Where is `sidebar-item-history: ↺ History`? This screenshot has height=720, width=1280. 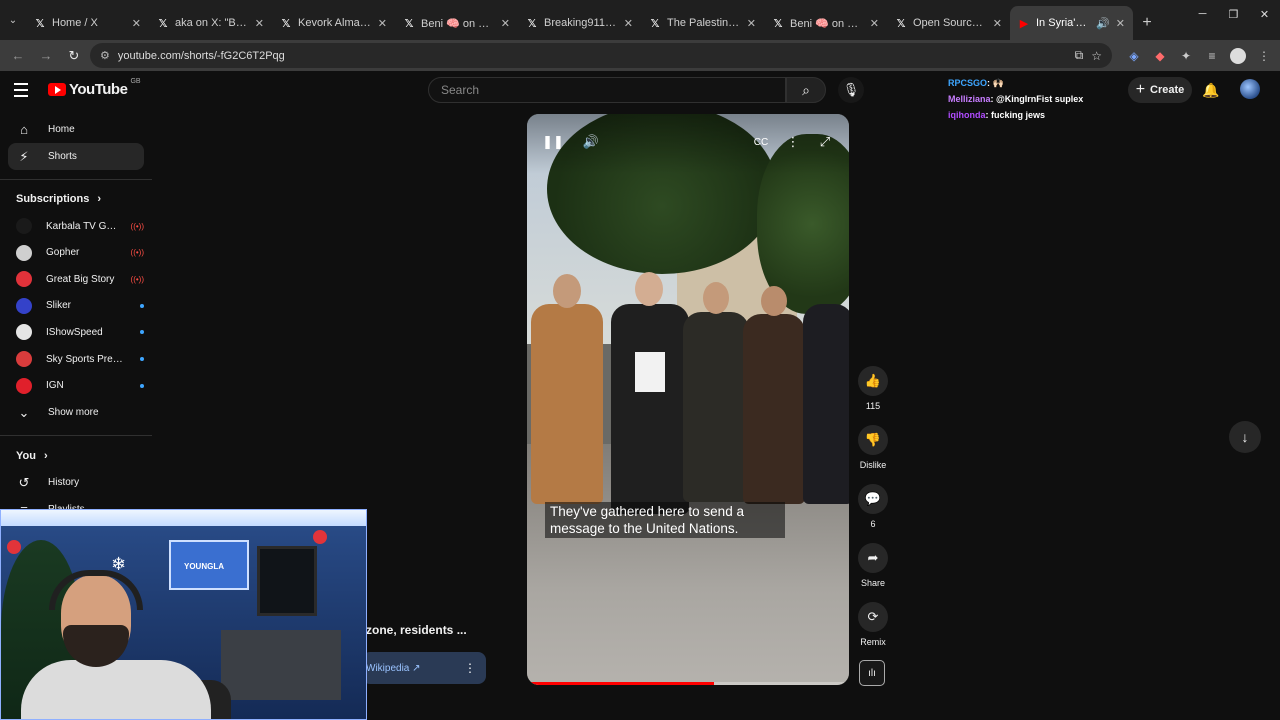
sidebar-item-history: ↺ History is located at coordinates (76, 482).